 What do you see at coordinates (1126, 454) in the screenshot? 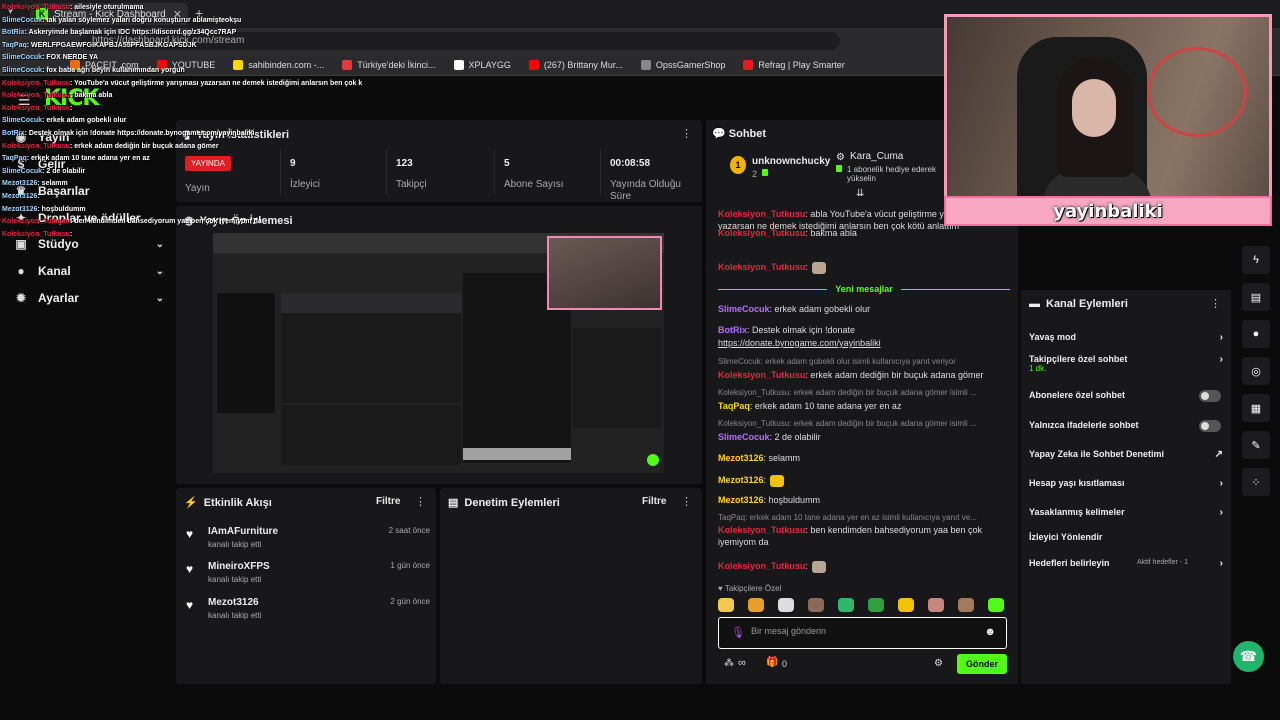
I see `channel-action-item: Yapay Zeka ile Sohbet Denetimi ↗` at bounding box center [1126, 454].